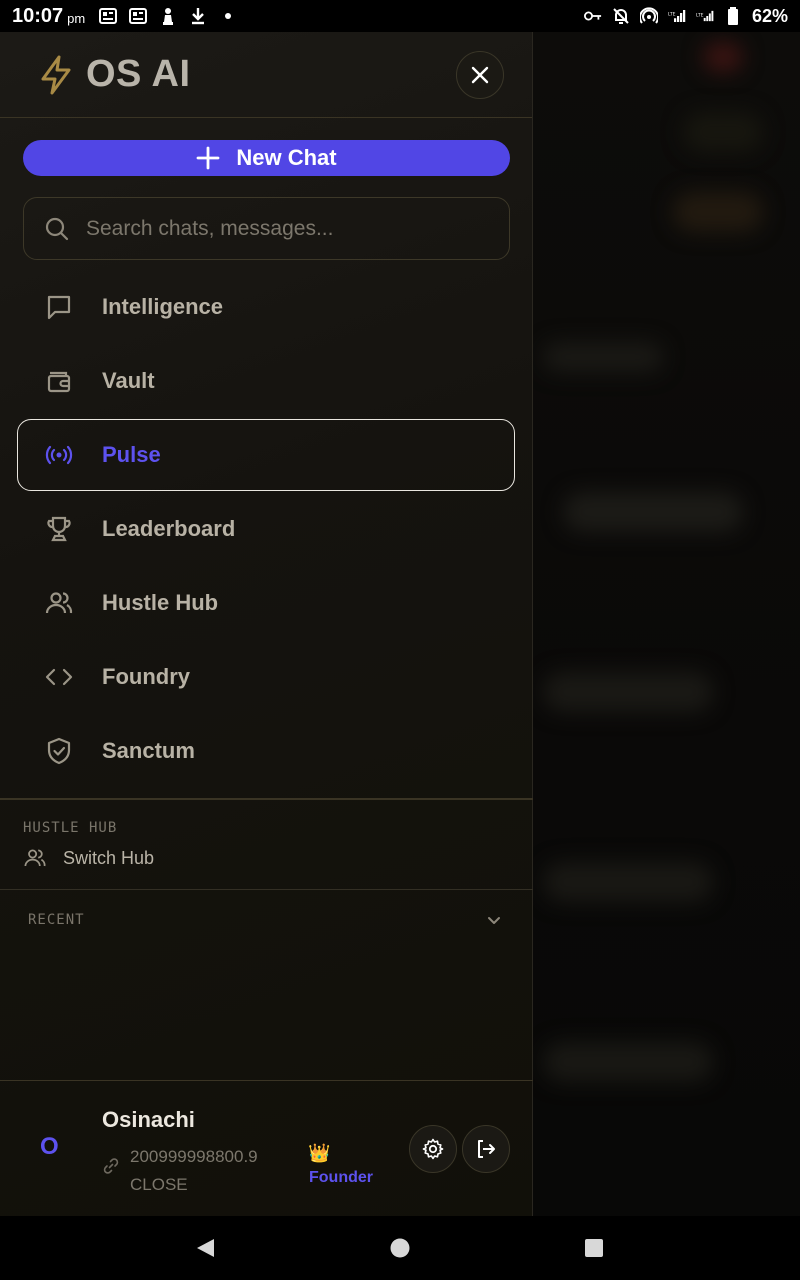 The height and width of the screenshot is (1280, 800). I want to click on battery-icon, so click(733, 16).